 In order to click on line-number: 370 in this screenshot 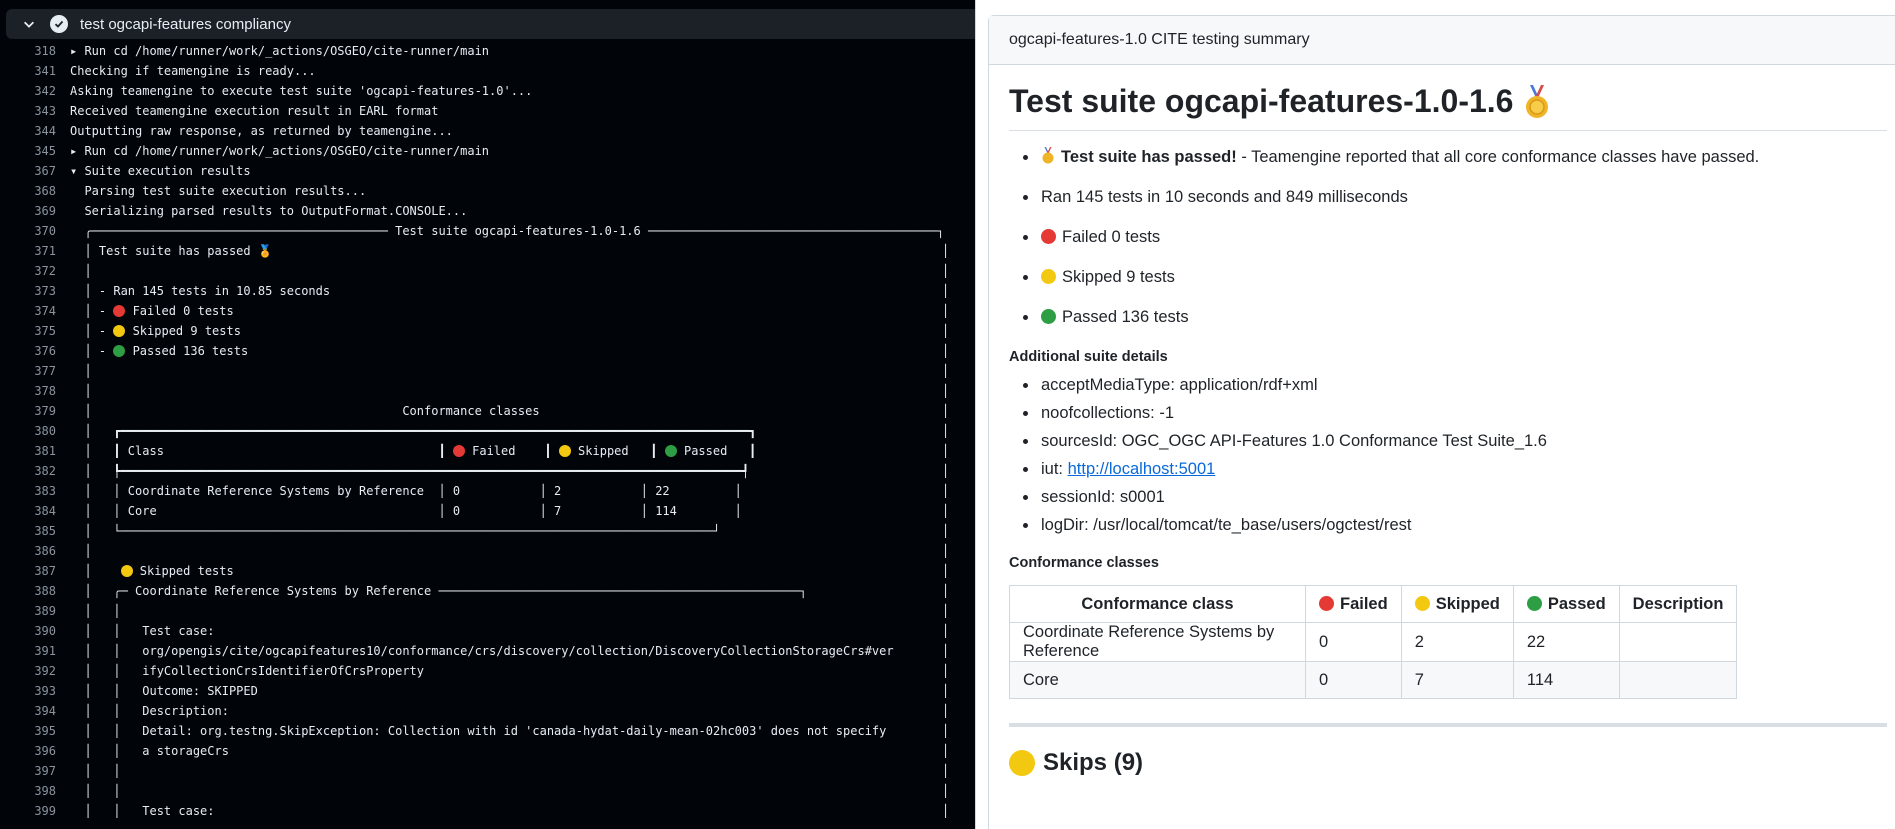, I will do `click(28, 231)`.